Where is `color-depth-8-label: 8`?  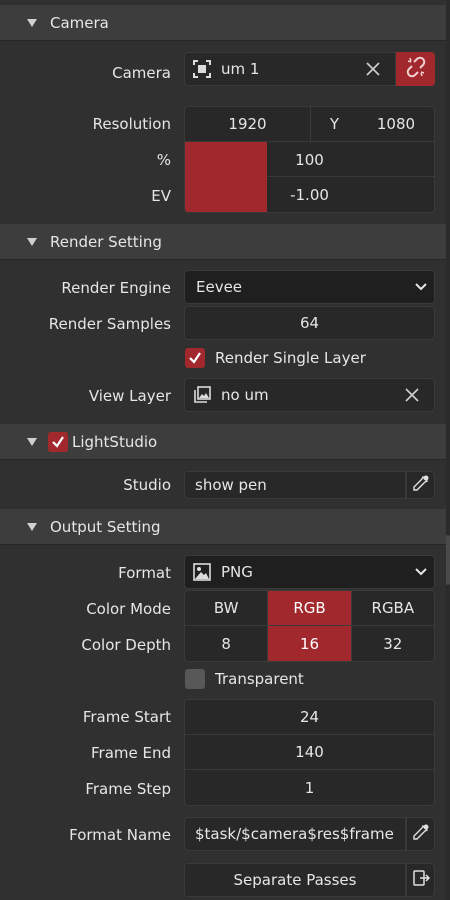 color-depth-8-label: 8 is located at coordinates (226, 643).